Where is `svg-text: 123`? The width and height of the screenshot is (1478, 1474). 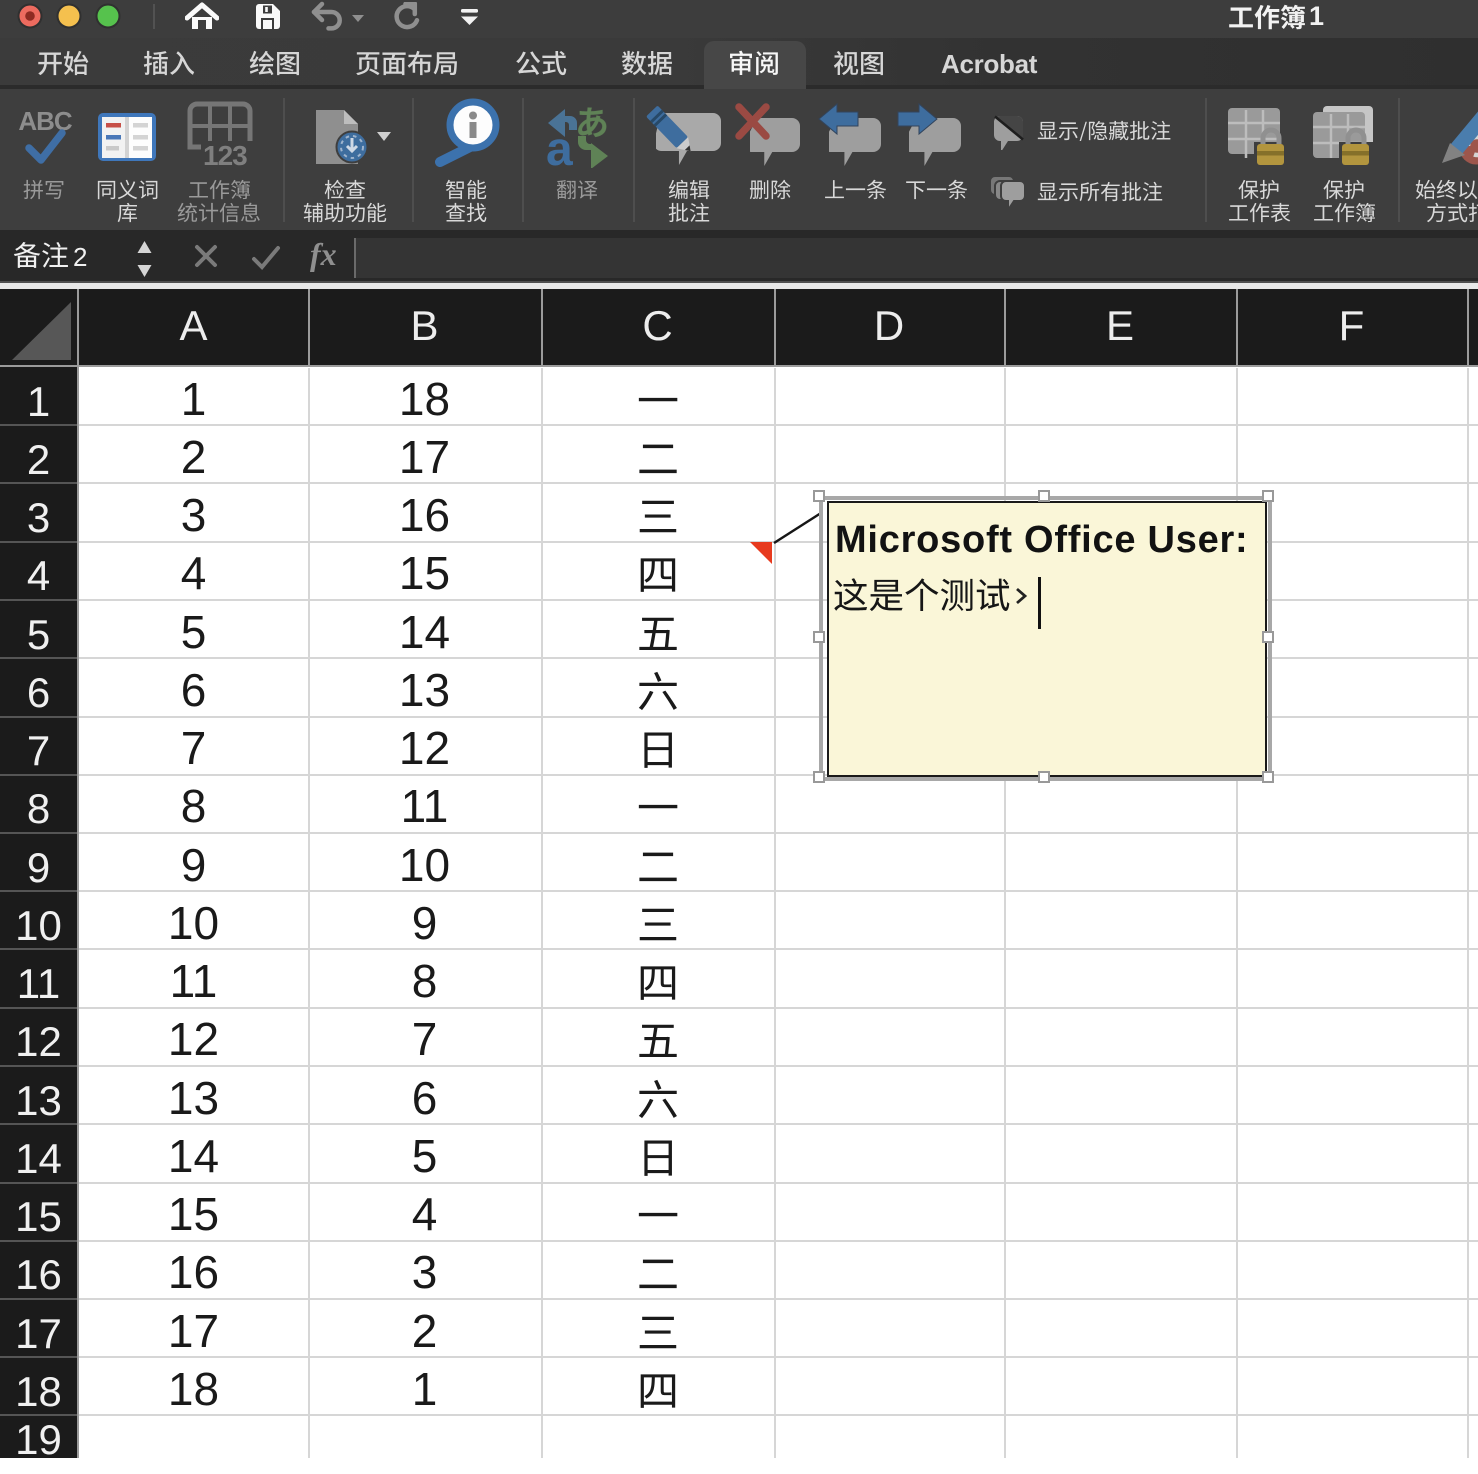
svg-text: 123 is located at coordinates (225, 154).